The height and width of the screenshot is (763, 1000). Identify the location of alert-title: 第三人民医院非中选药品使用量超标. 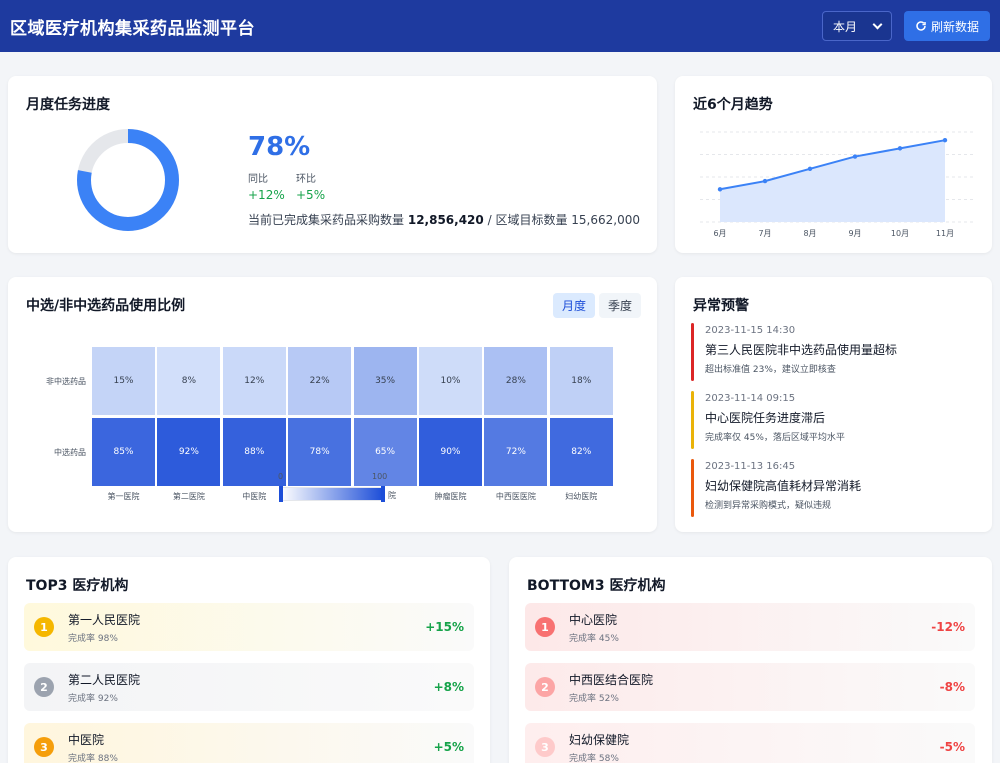
(801, 350).